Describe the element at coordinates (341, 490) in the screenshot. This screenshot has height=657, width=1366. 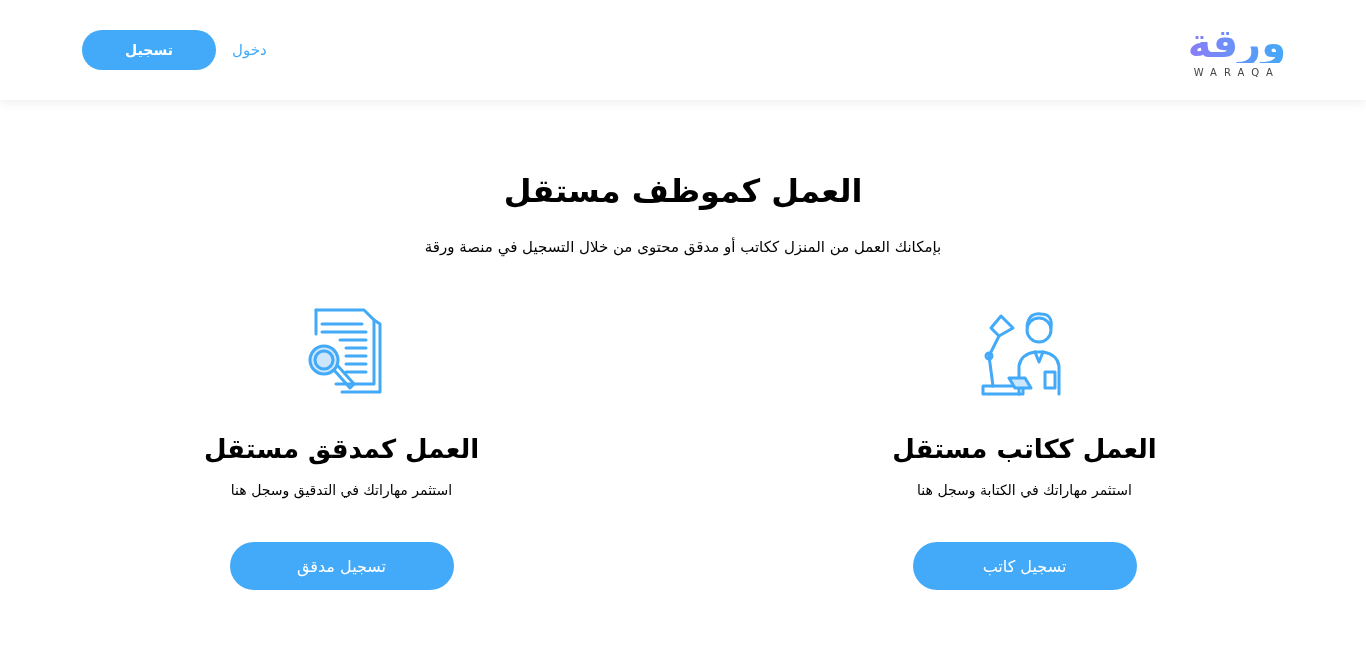
I see `card-description: استثمر مهاراتك في التدقيق وسجل هنا` at that location.